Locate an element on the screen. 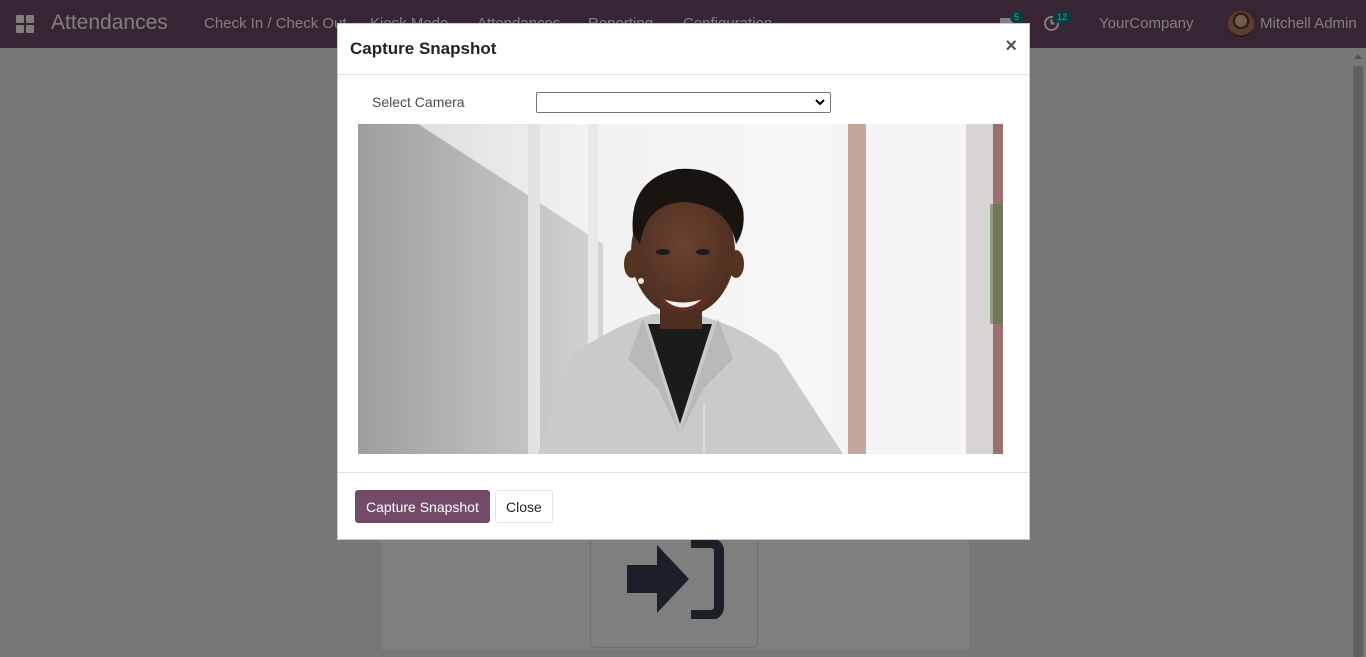 Image resolution: width=1366 pixels, height=657 pixels. close-icon: × is located at coordinates (1011, 46).